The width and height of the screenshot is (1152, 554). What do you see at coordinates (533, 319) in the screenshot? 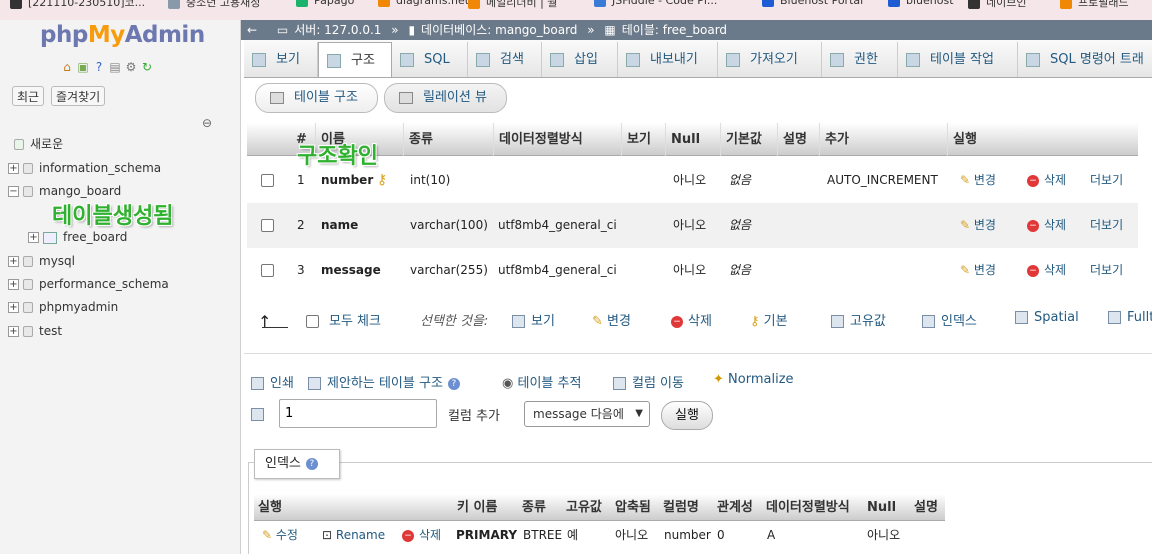
I see `bulk-browse-button: 보기` at bounding box center [533, 319].